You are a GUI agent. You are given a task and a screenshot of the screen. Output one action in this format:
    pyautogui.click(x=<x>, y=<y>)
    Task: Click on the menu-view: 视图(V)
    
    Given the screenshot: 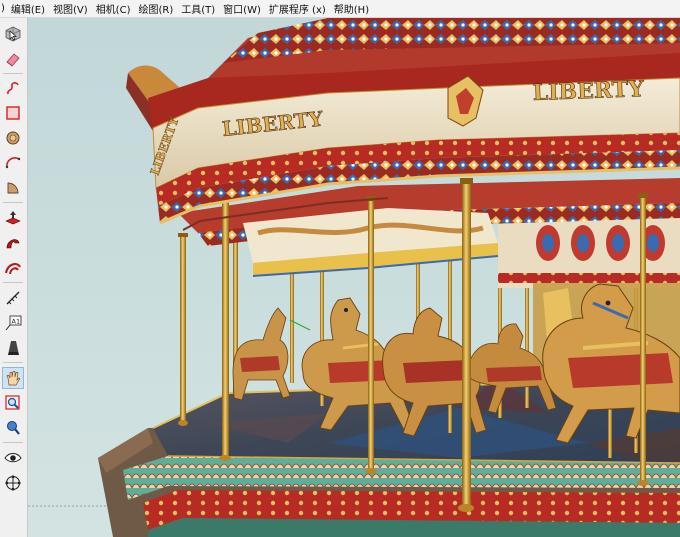 What is the action you would take?
    pyautogui.click(x=70, y=8)
    